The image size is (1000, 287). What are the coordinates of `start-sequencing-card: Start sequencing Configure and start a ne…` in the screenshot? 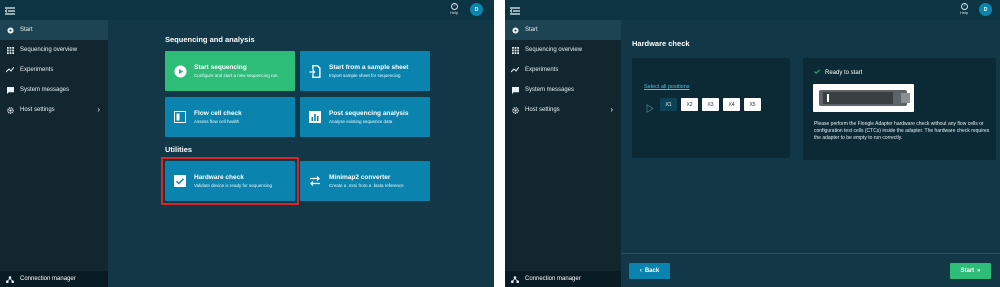 It's located at (230, 71).